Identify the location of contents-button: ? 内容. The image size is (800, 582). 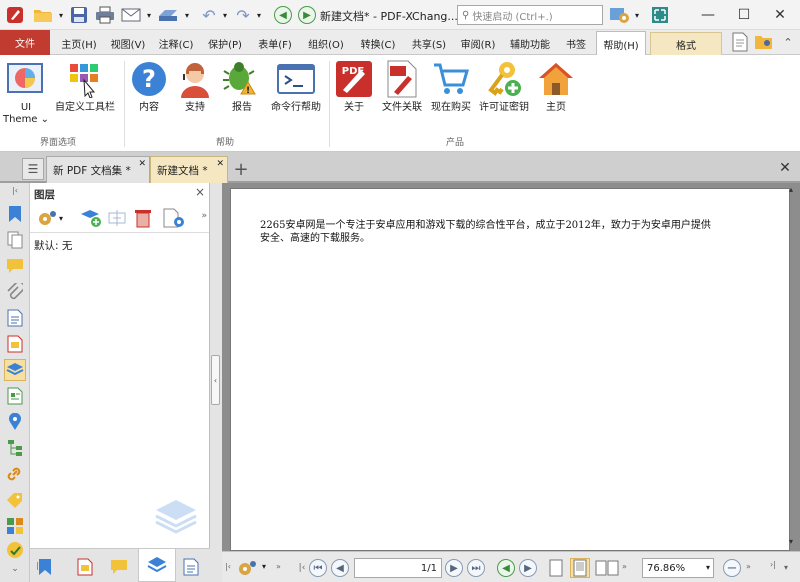
(149, 86).